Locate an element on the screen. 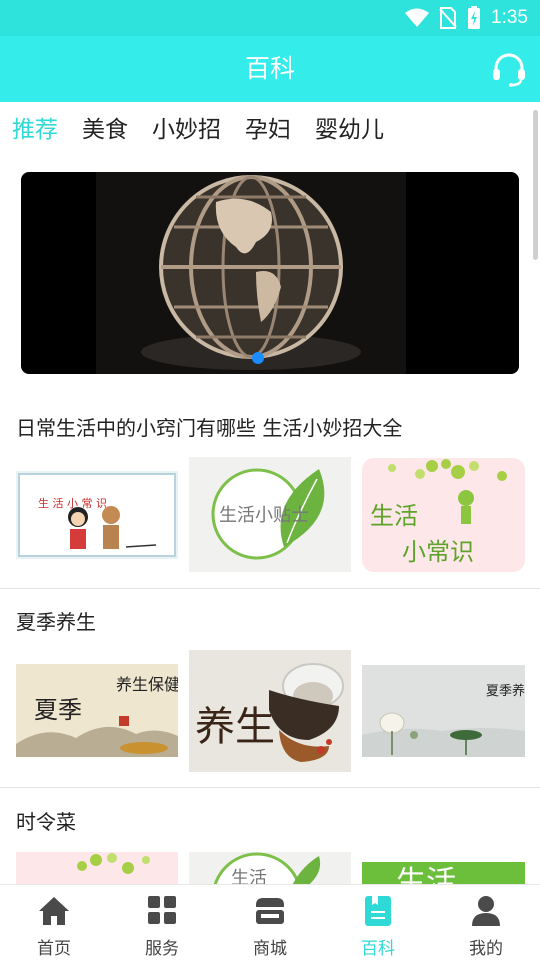 The width and height of the screenshot is (540, 960). nav-service: 服务 is located at coordinates (162, 922).